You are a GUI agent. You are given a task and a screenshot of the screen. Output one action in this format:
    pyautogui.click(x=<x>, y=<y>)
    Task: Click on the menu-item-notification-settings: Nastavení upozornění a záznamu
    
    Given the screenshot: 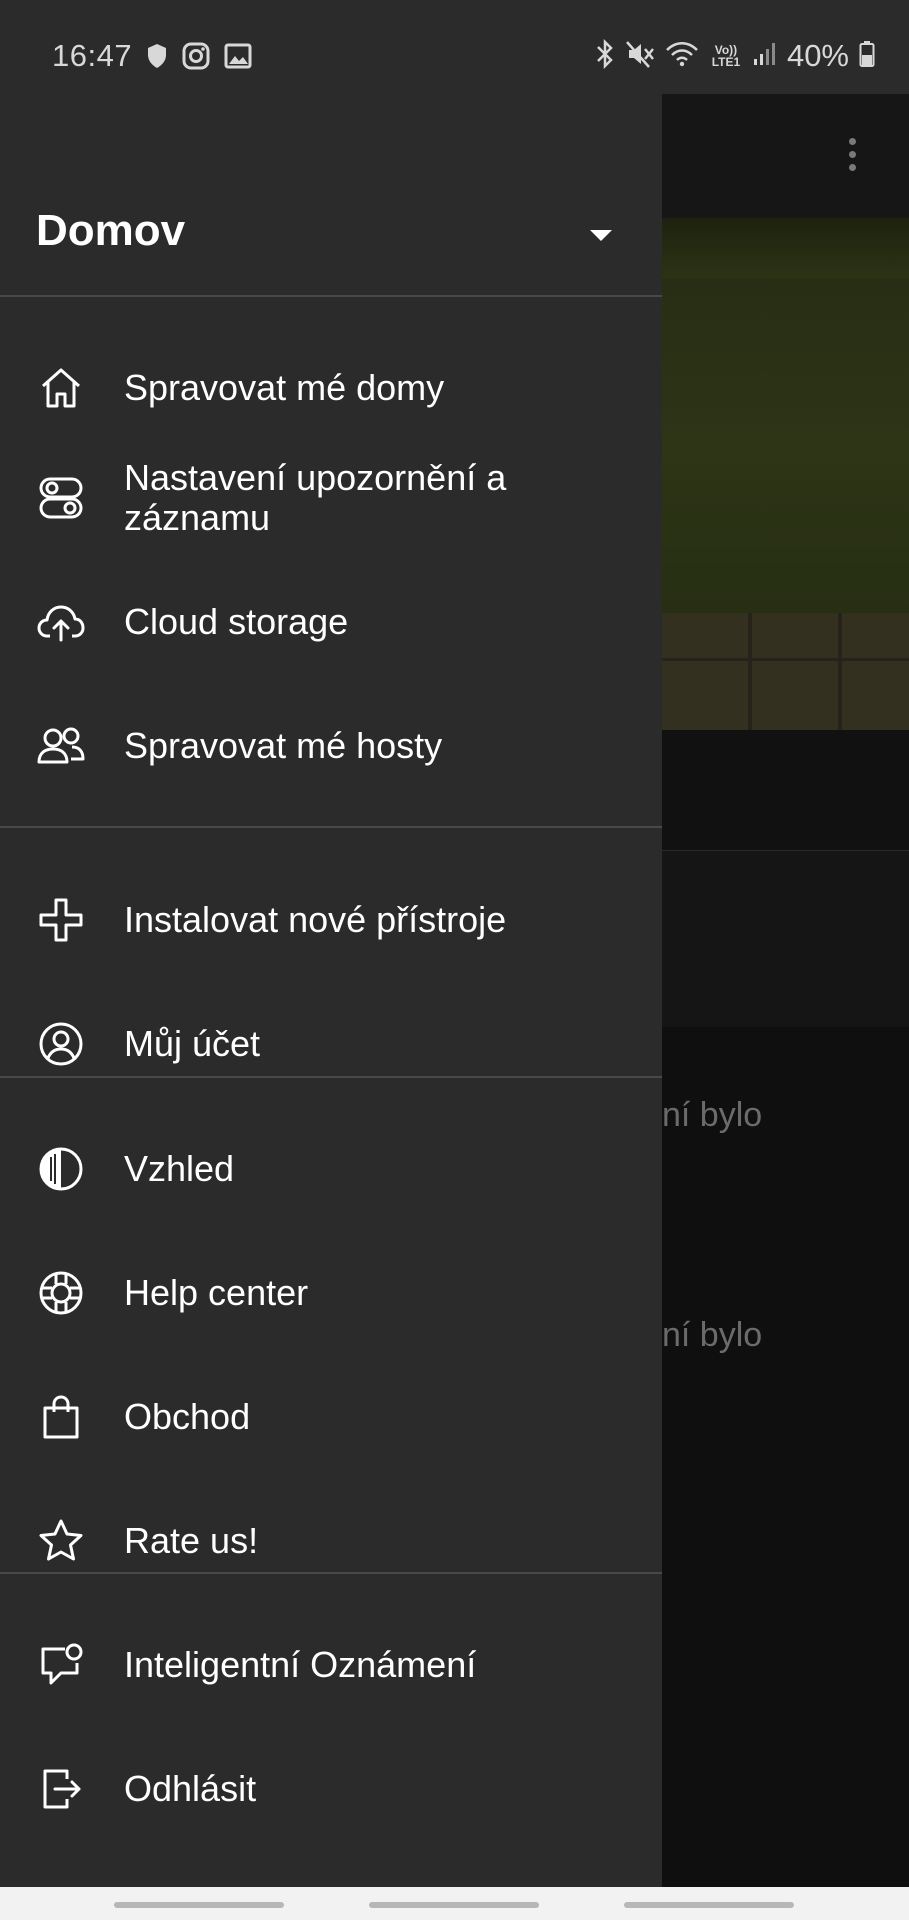 What is the action you would take?
    pyautogui.click(x=331, y=498)
    